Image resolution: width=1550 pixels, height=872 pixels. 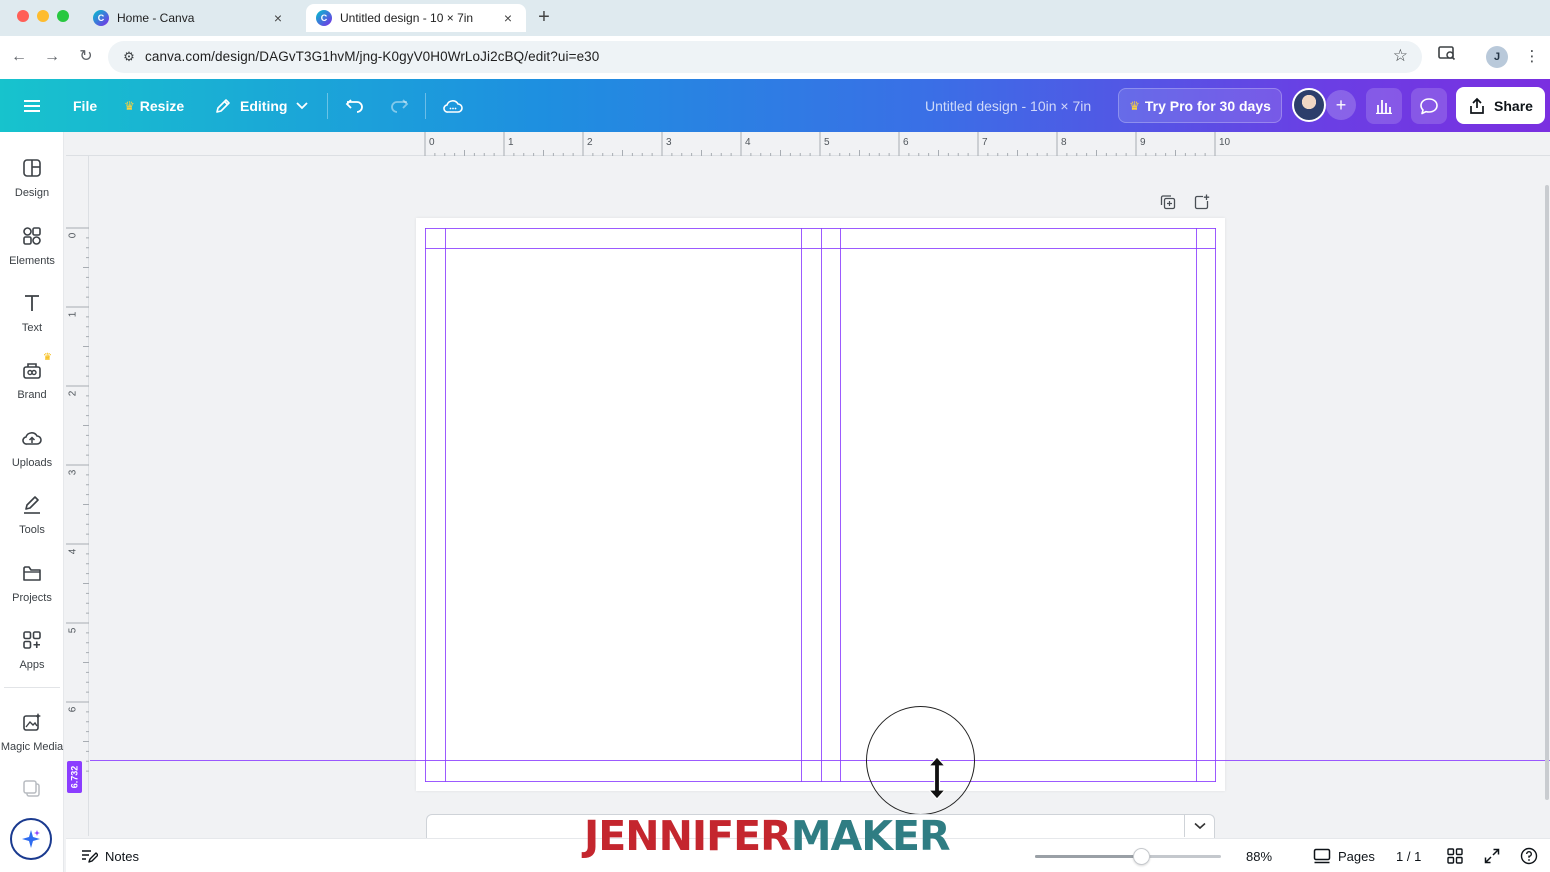 I want to click on stack-icon, so click(x=32, y=789).